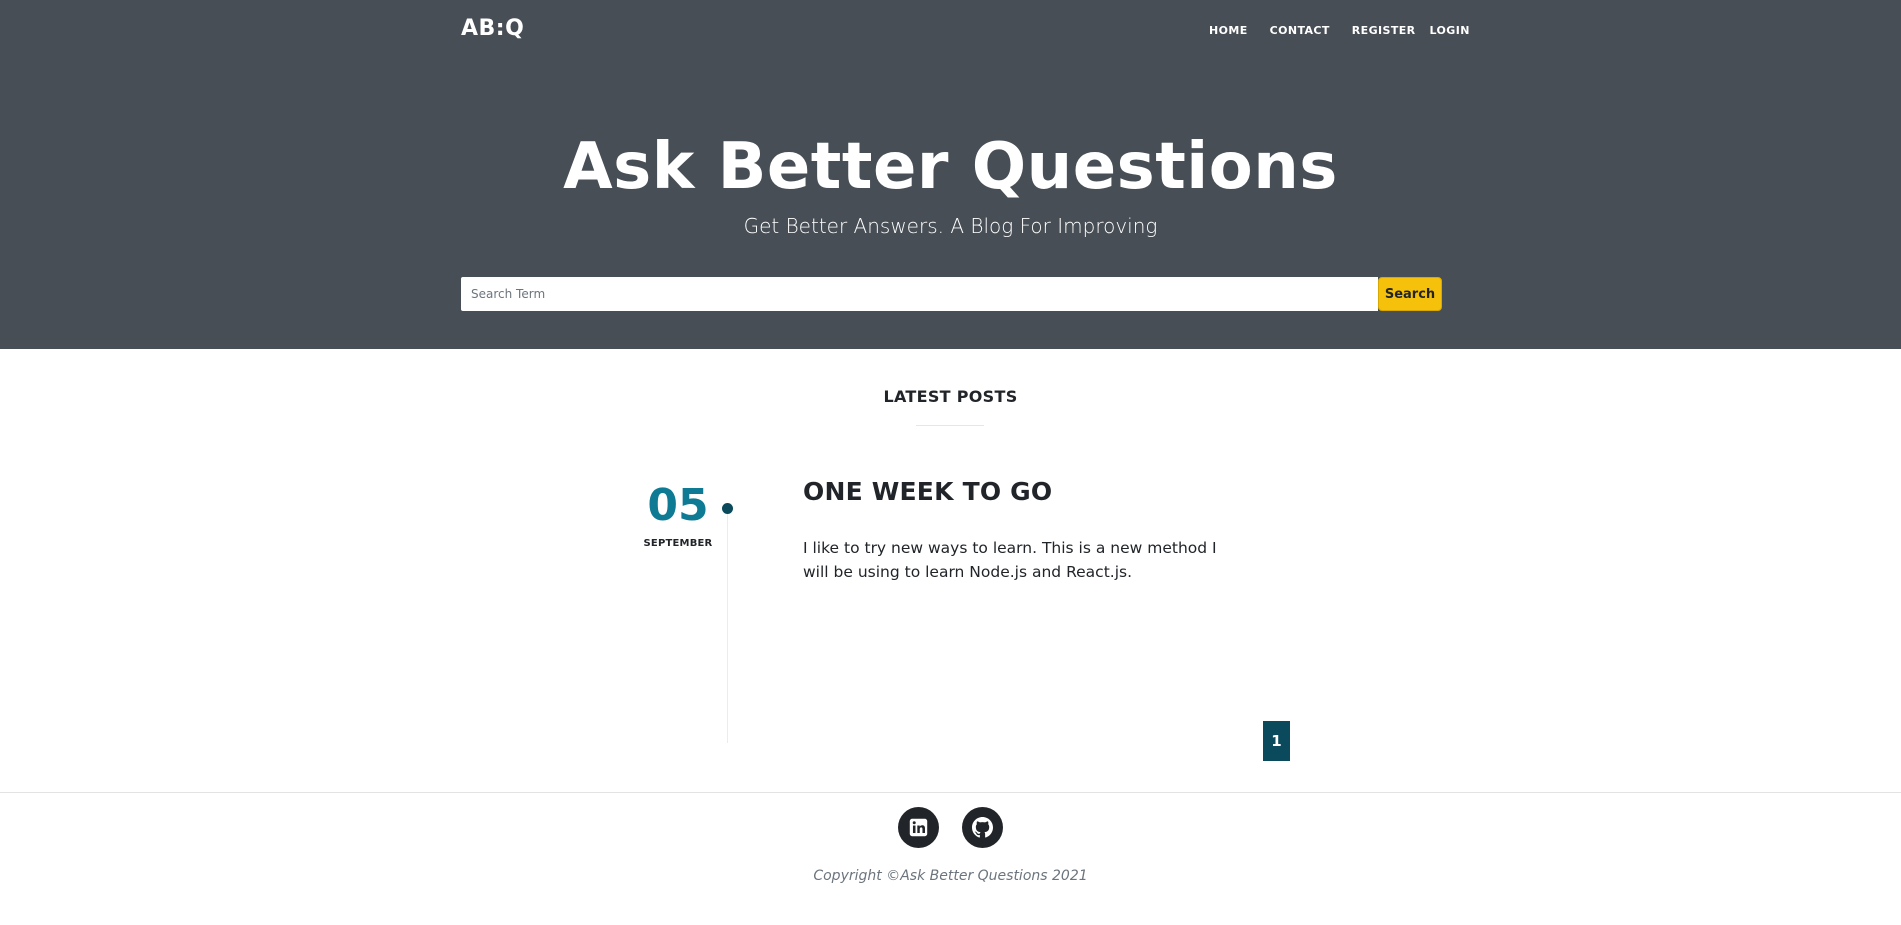 This screenshot has height=925, width=1901. What do you see at coordinates (1450, 30) in the screenshot?
I see `nav-login: LOGIN` at bounding box center [1450, 30].